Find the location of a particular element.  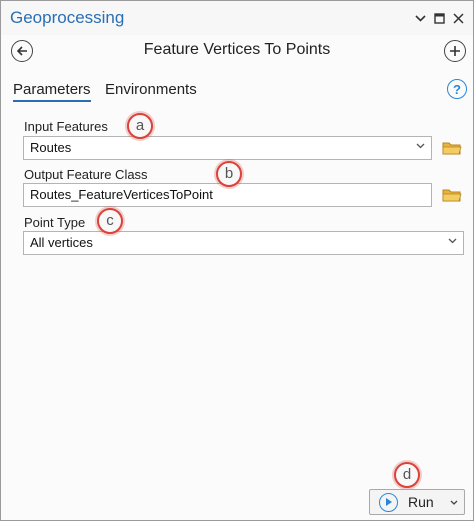

point-type-label: Point Type is located at coordinates (55, 222).